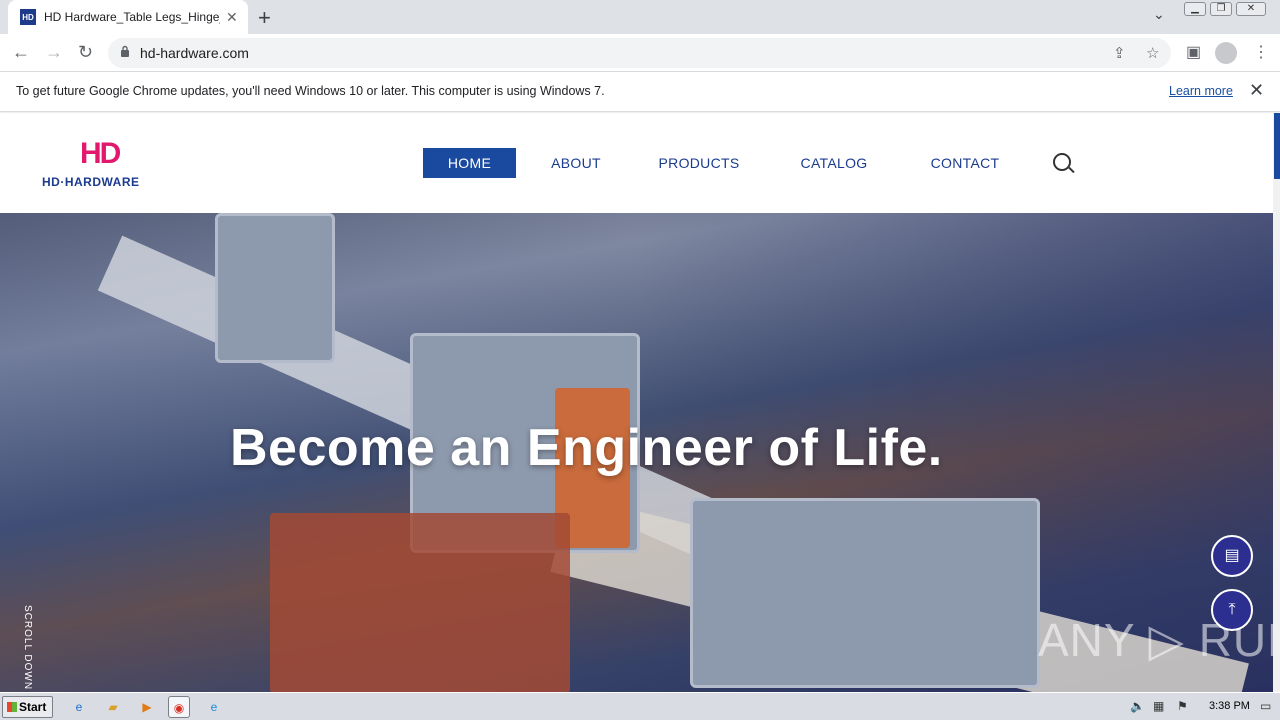  What do you see at coordinates (194, 53) in the screenshot?
I see `url-text: hd-hardware.com` at bounding box center [194, 53].